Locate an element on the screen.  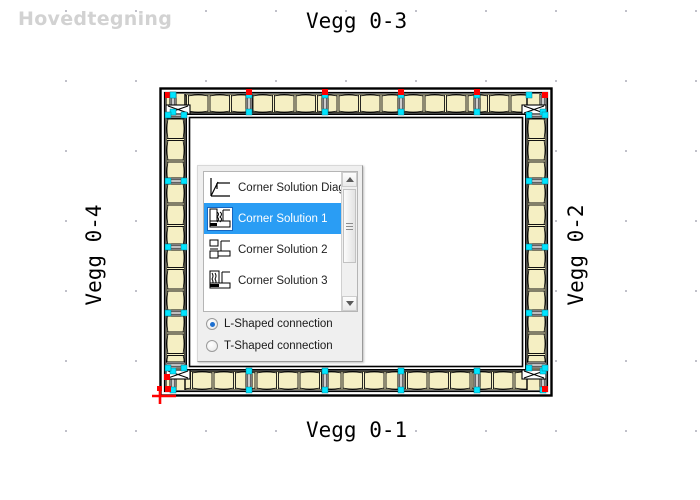
radio-unselected-icon is located at coordinates (212, 346).